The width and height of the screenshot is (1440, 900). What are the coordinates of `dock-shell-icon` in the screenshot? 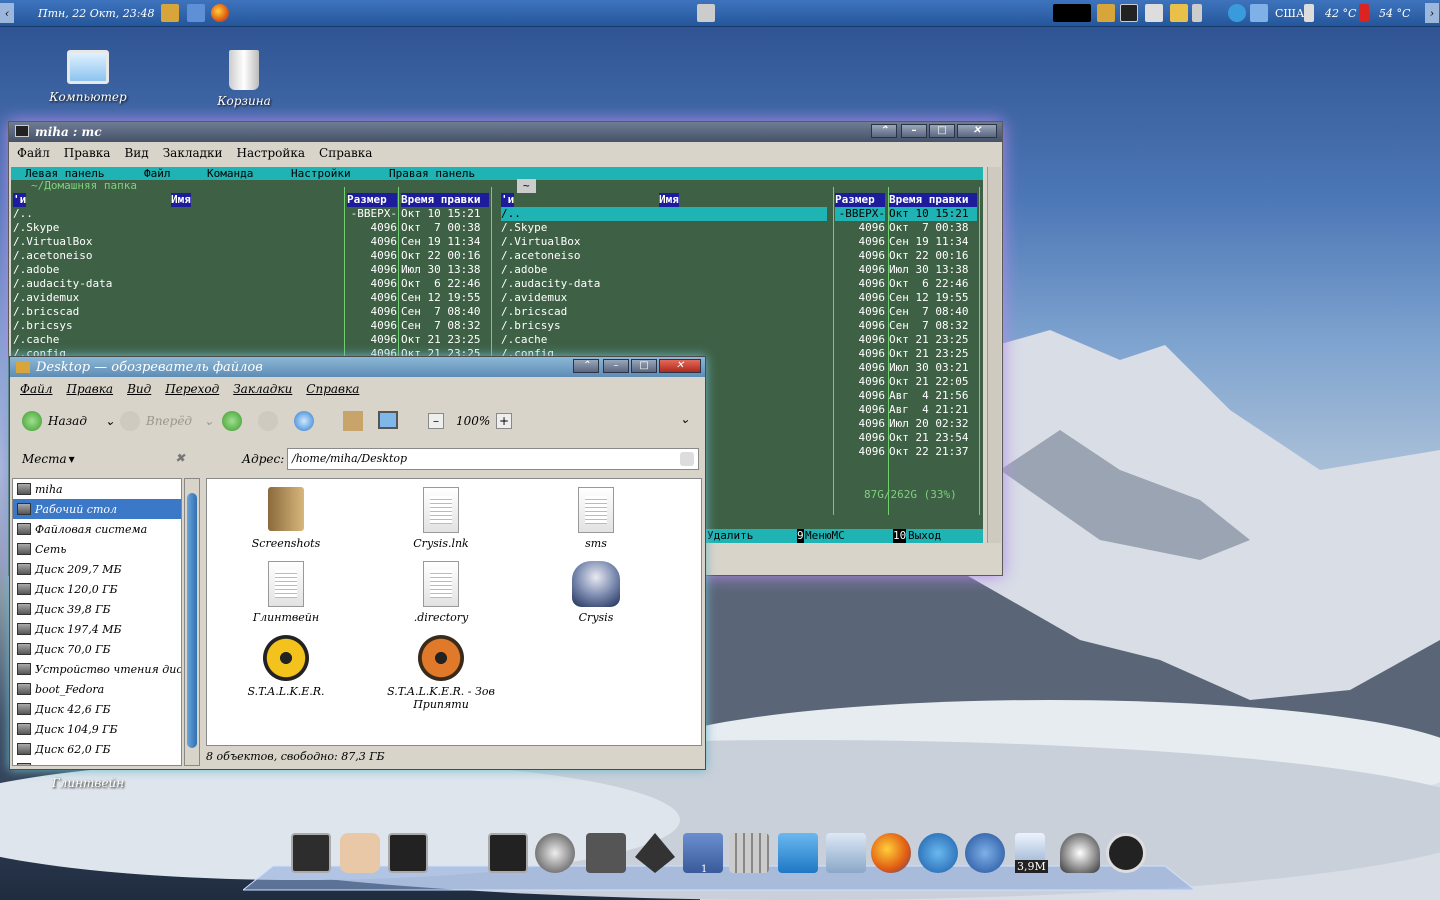 It's located at (360, 853).